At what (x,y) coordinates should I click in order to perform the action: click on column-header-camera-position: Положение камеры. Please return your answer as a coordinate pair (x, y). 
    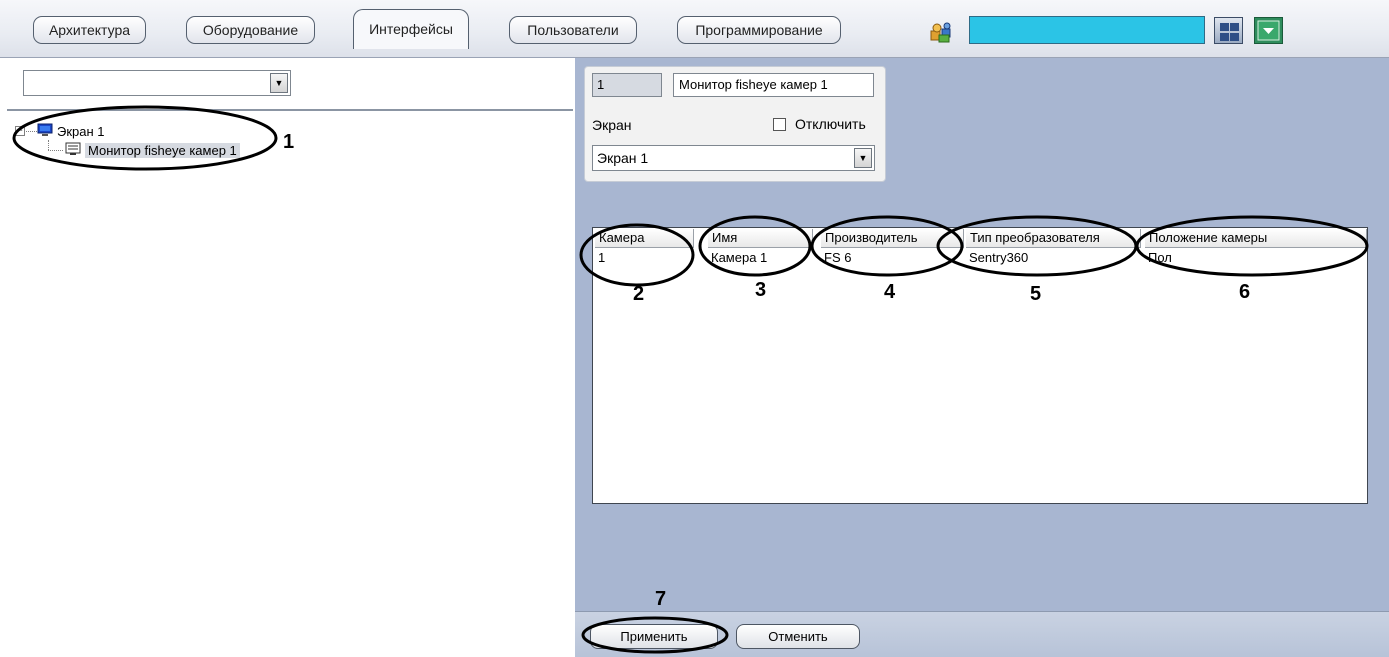
    Looking at the image, I should click on (1256, 238).